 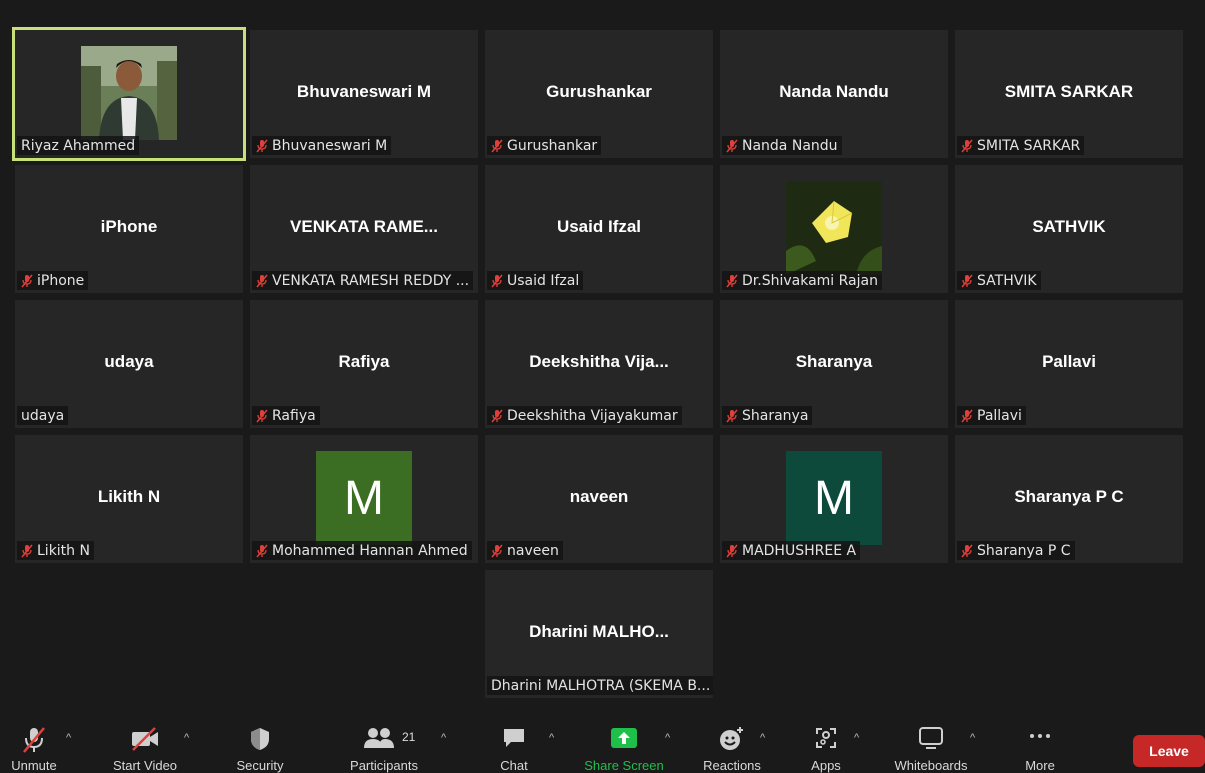 What do you see at coordinates (514, 742) in the screenshot?
I see `chat-button: Chat` at bounding box center [514, 742].